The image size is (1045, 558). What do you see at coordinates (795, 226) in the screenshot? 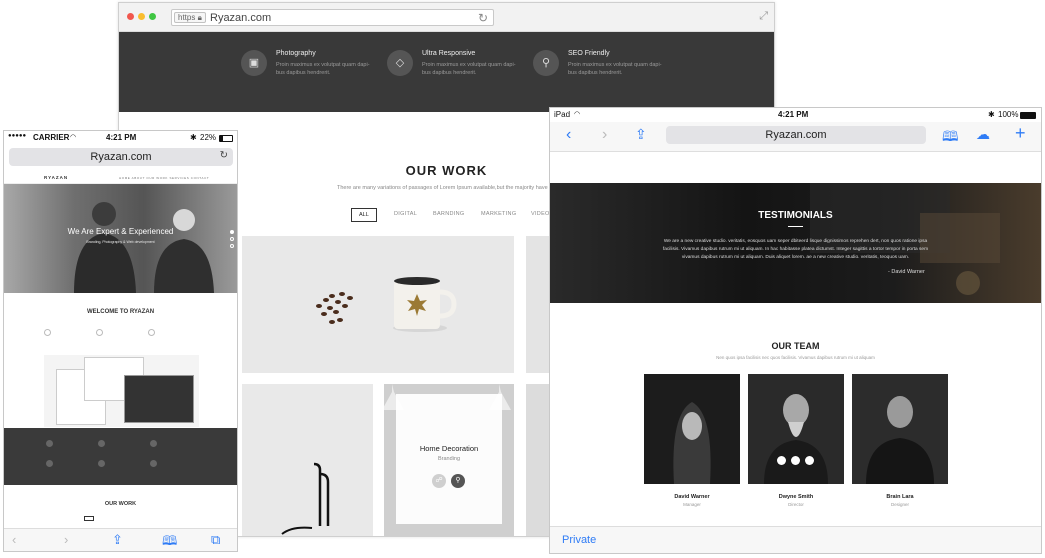
I see `title-underline` at bounding box center [795, 226].